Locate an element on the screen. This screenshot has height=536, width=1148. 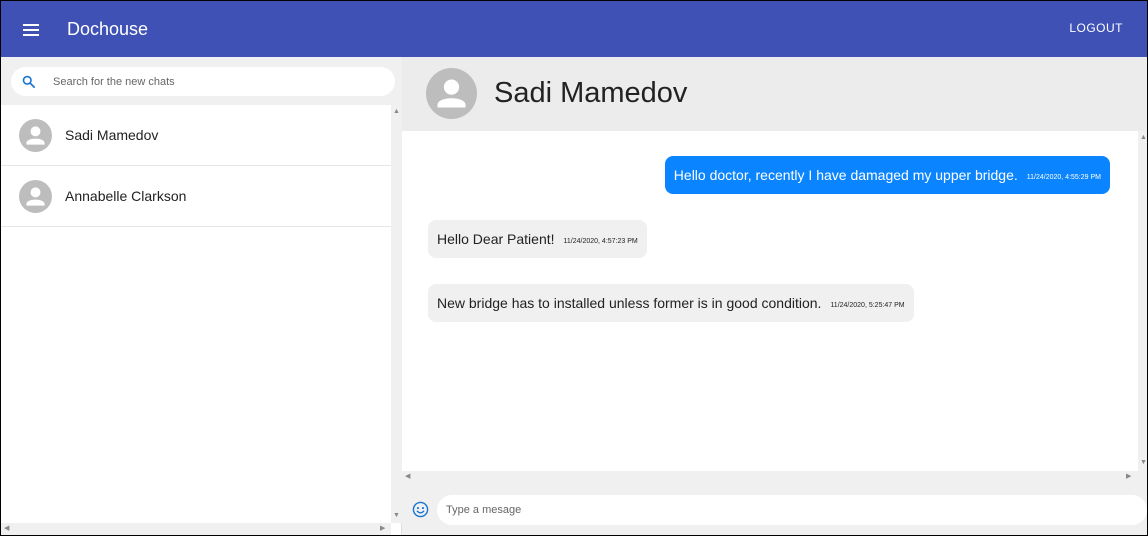
search-input is located at coordinates (218, 81).